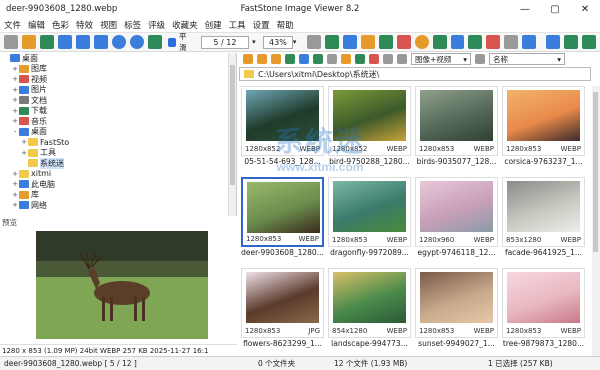 The image size is (600, 370). I want to click on menu-rating: 评级, so click(156, 25).